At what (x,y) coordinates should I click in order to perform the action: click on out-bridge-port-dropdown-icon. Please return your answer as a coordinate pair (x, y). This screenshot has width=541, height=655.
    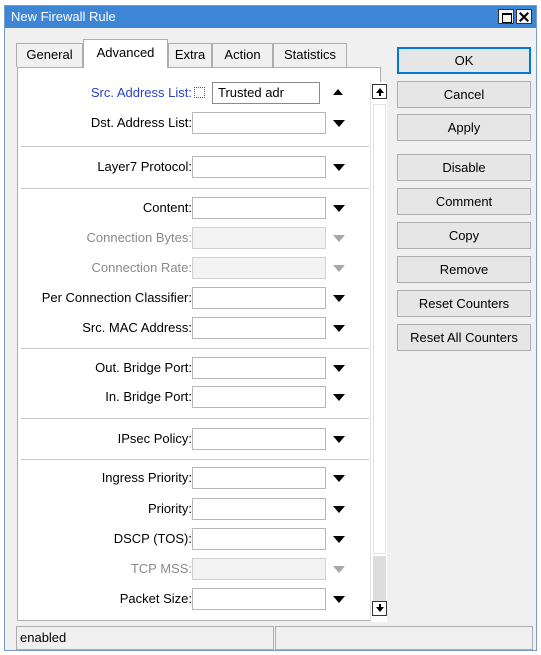
    Looking at the image, I should click on (339, 368).